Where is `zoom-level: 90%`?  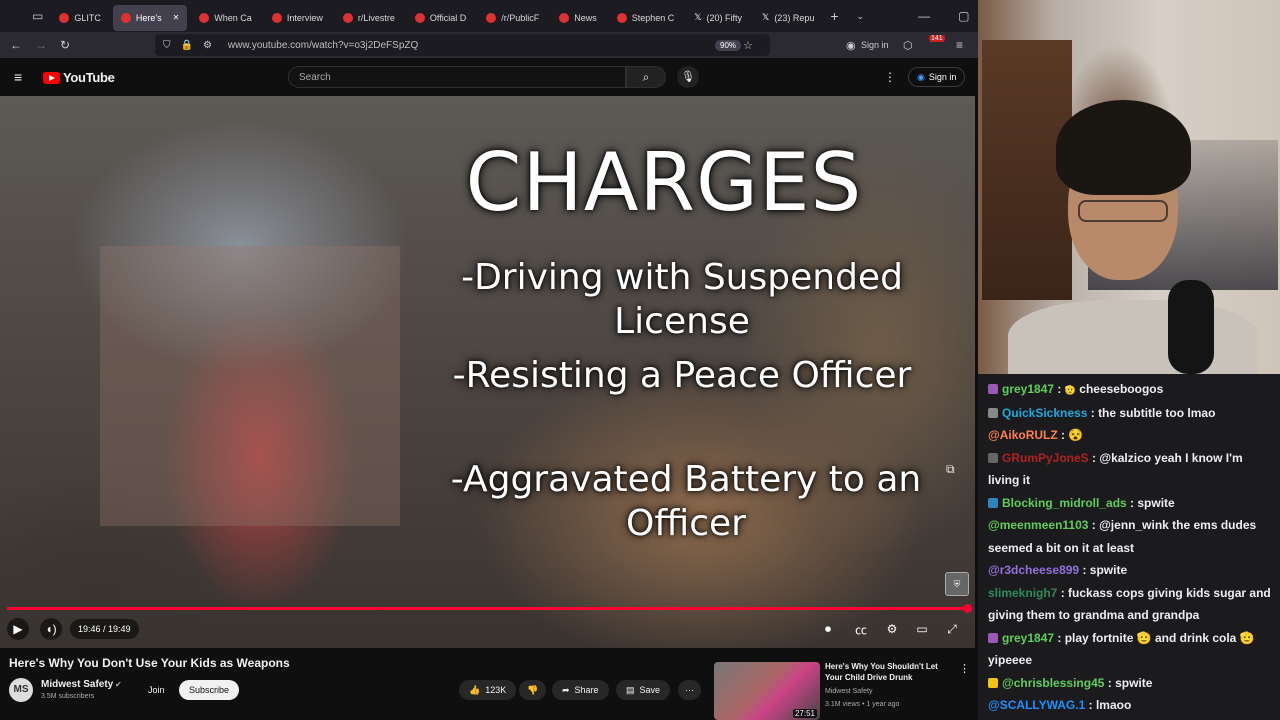
zoom-level: 90% is located at coordinates (728, 45).